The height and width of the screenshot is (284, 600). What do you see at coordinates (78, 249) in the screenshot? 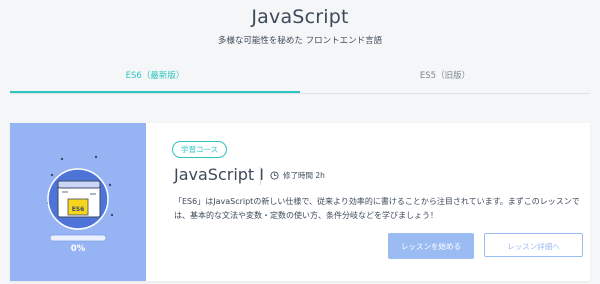
I see `progress-percent: 0%` at bounding box center [78, 249].